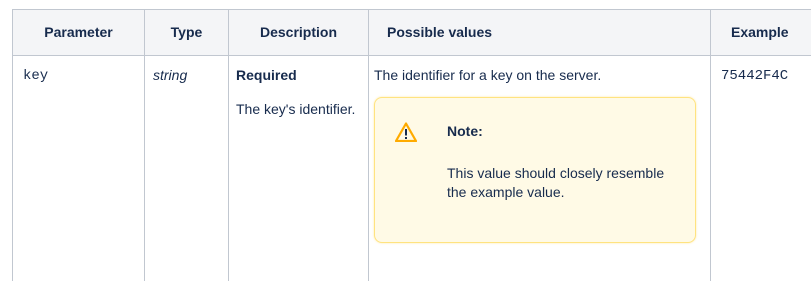 Image resolution: width=811 pixels, height=281 pixels. Describe the element at coordinates (170, 75) in the screenshot. I see `parameter-type: string` at that location.